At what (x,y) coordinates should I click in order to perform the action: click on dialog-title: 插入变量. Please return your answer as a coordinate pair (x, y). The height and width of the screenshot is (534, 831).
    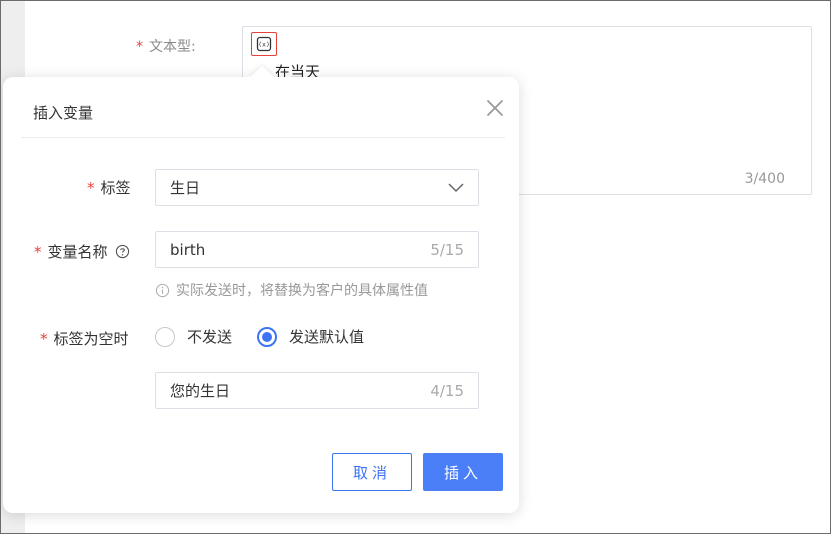
    Looking at the image, I should click on (63, 113).